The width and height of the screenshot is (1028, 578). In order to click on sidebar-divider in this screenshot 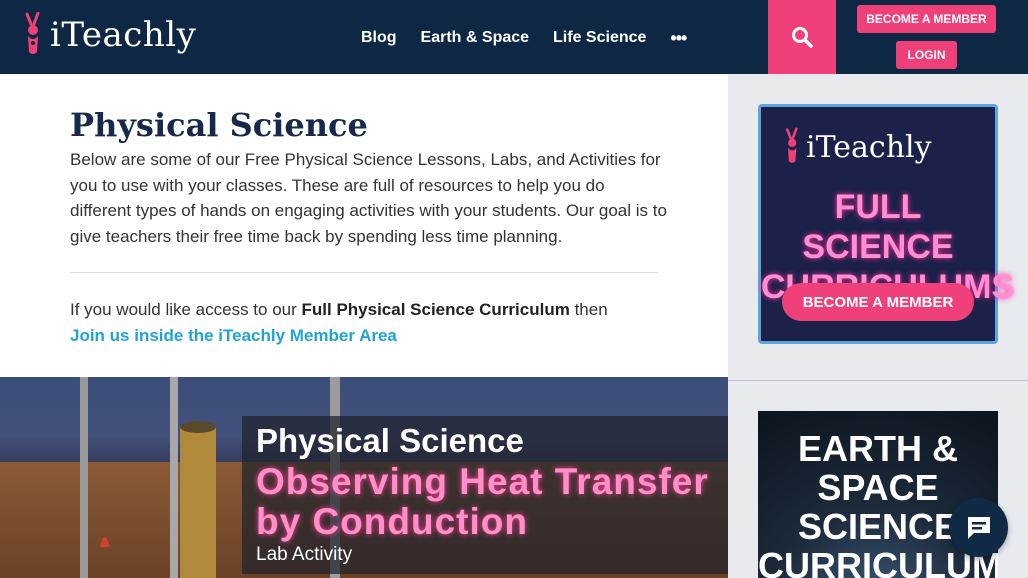, I will do `click(878, 380)`.